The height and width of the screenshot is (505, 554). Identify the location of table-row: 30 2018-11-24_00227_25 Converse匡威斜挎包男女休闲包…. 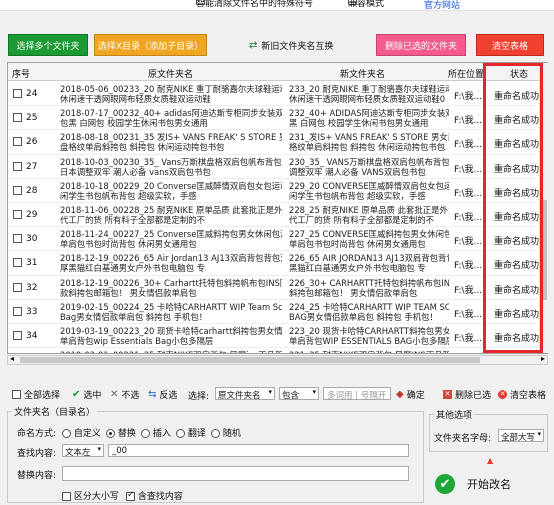
(273, 239).